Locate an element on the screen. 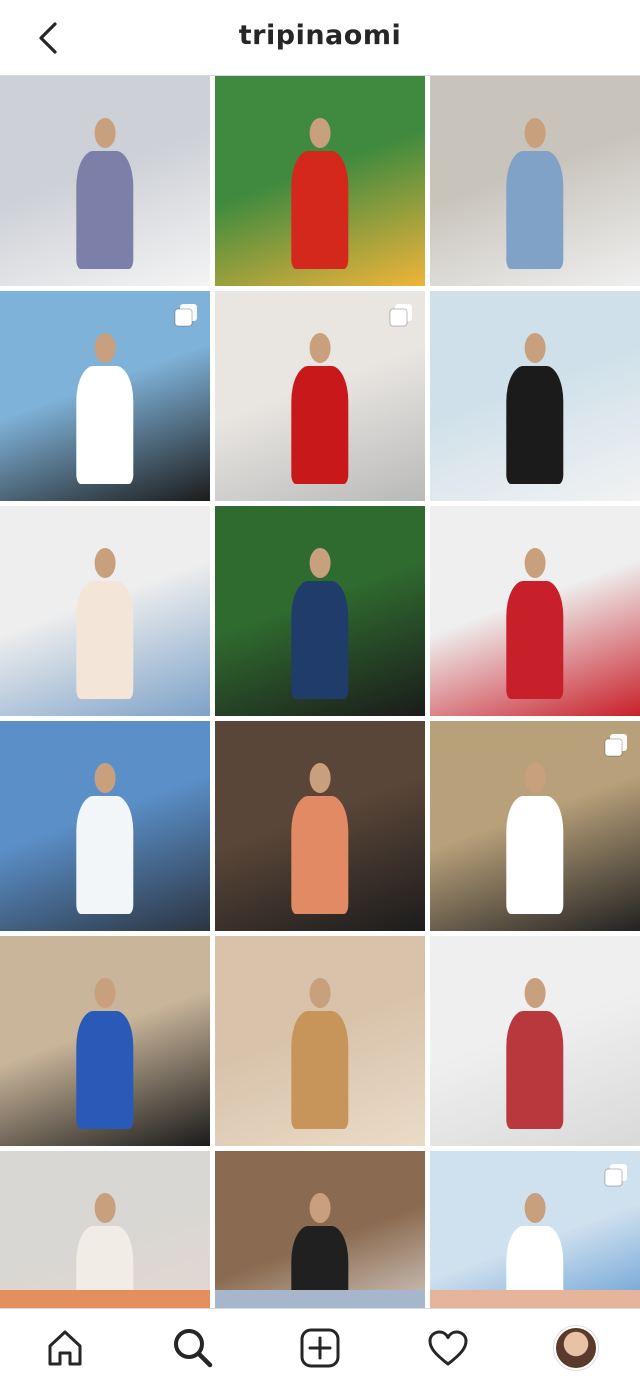 The width and height of the screenshot is (640, 1386). tab-profile is located at coordinates (576, 1348).